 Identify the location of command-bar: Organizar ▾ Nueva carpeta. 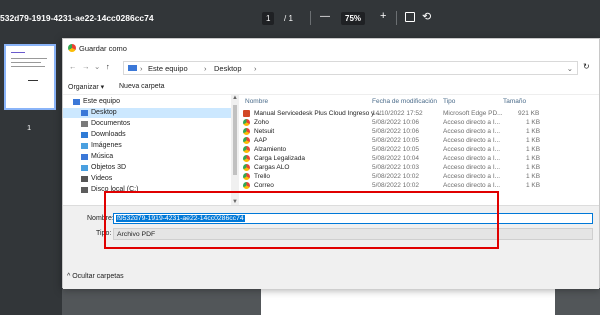
(331, 87).